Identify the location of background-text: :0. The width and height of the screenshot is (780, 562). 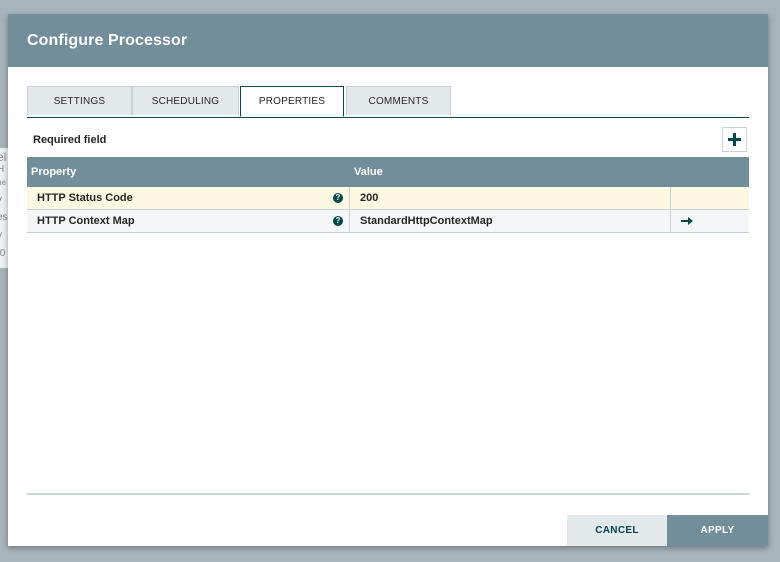
(3, 253).